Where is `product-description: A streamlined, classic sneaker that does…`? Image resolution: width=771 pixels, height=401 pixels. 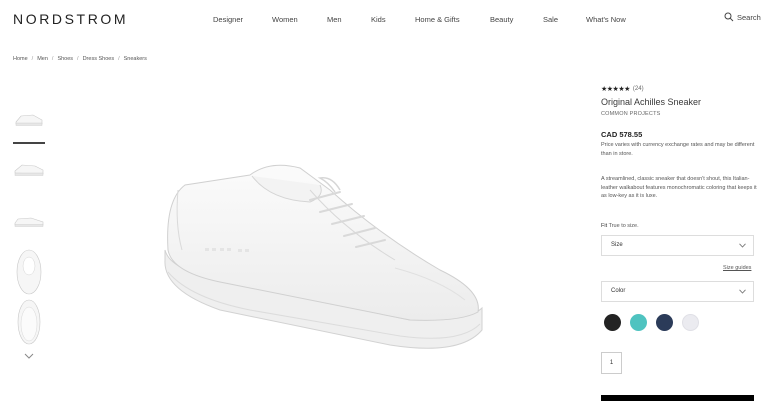
product-description: A streamlined, classic sneaker that does… is located at coordinates (679, 187).